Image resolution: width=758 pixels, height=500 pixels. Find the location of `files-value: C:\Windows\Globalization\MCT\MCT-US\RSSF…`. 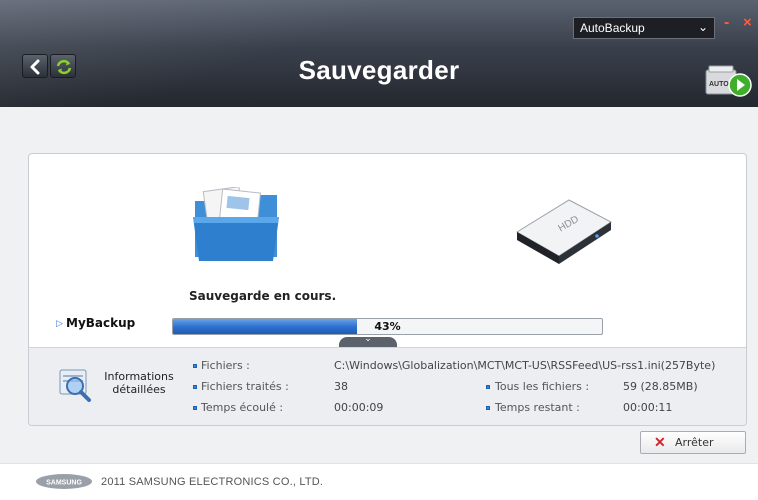

files-value: C:\Windows\Globalization\MCT\MCT-US\RSSF… is located at coordinates (525, 365).